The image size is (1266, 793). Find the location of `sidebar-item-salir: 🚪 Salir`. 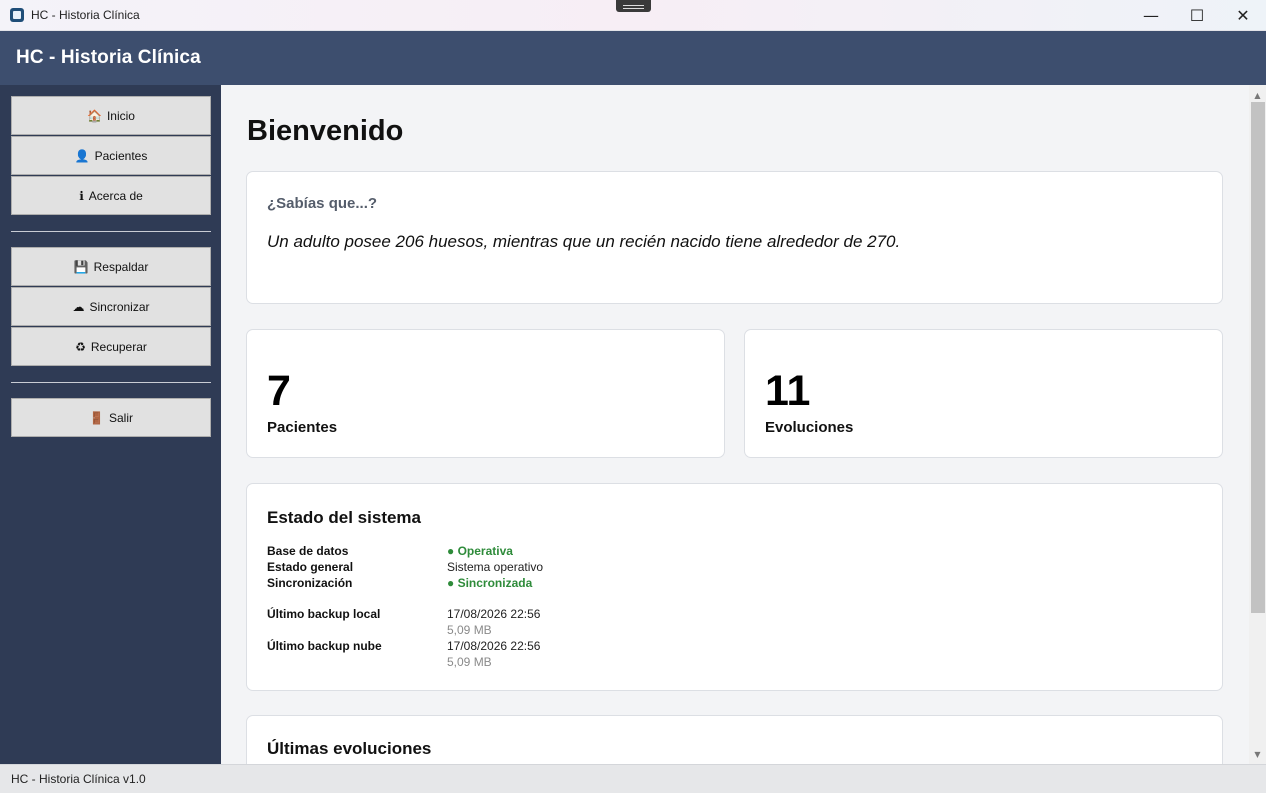

sidebar-item-salir: 🚪 Salir is located at coordinates (111, 417).